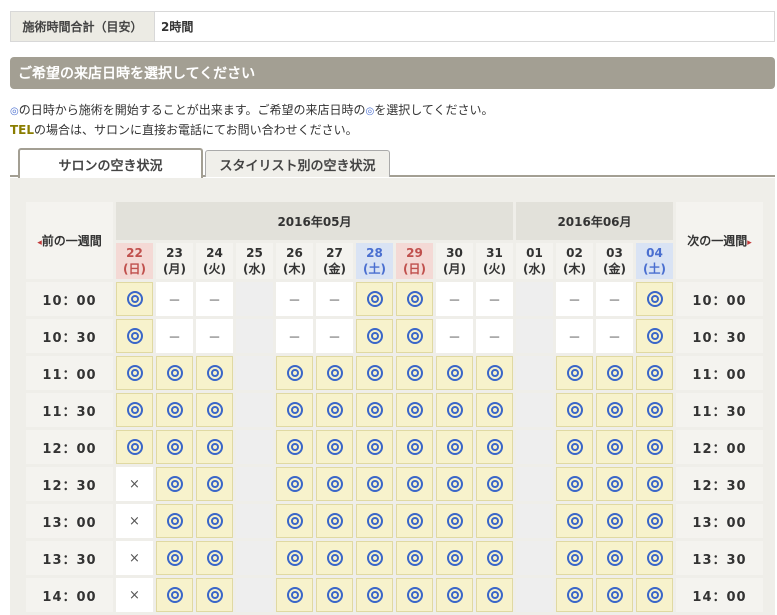 The width and height of the screenshot is (777, 615). What do you see at coordinates (297, 163) in the screenshot?
I see `tab-stylist-availability: スタイリスト別の空き状況` at bounding box center [297, 163].